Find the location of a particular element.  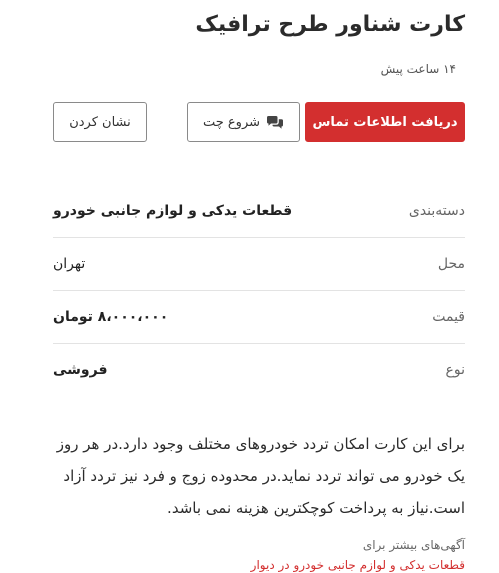

page-title: کارت شناور طرح ترافیک is located at coordinates (330, 24).